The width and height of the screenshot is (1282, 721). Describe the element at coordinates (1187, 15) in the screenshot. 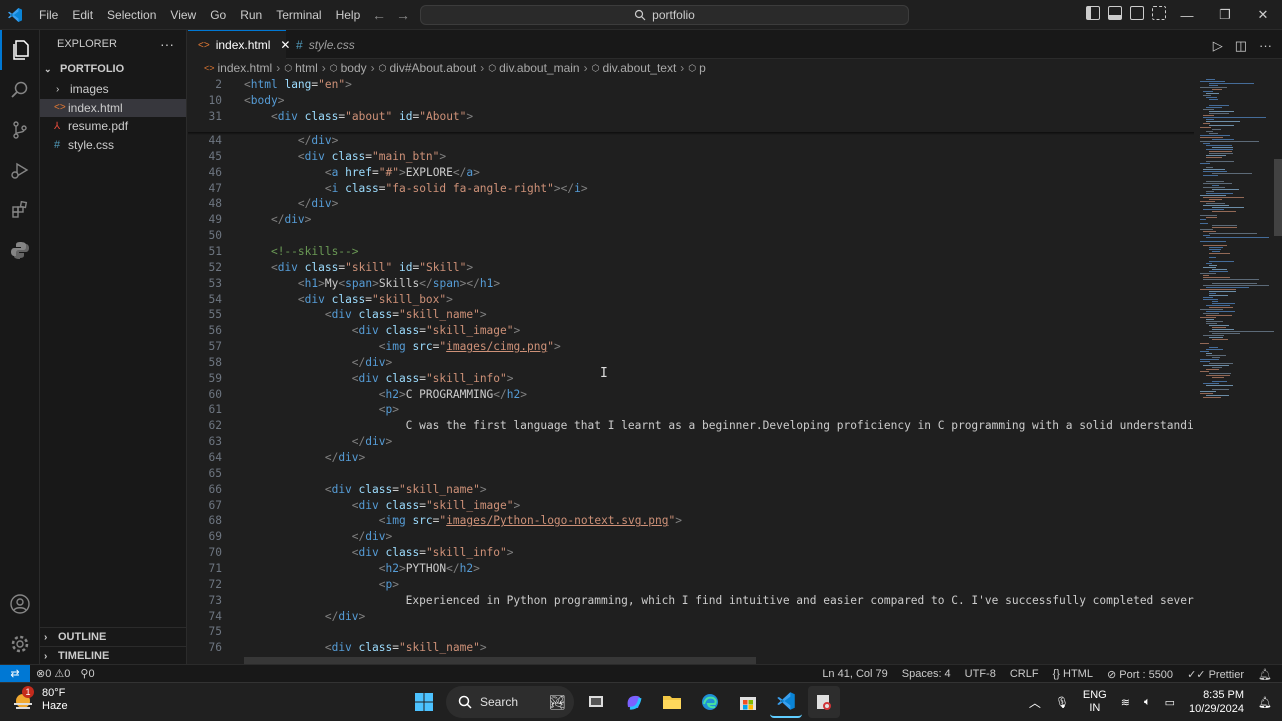

I see `minimize-icon: —` at that location.